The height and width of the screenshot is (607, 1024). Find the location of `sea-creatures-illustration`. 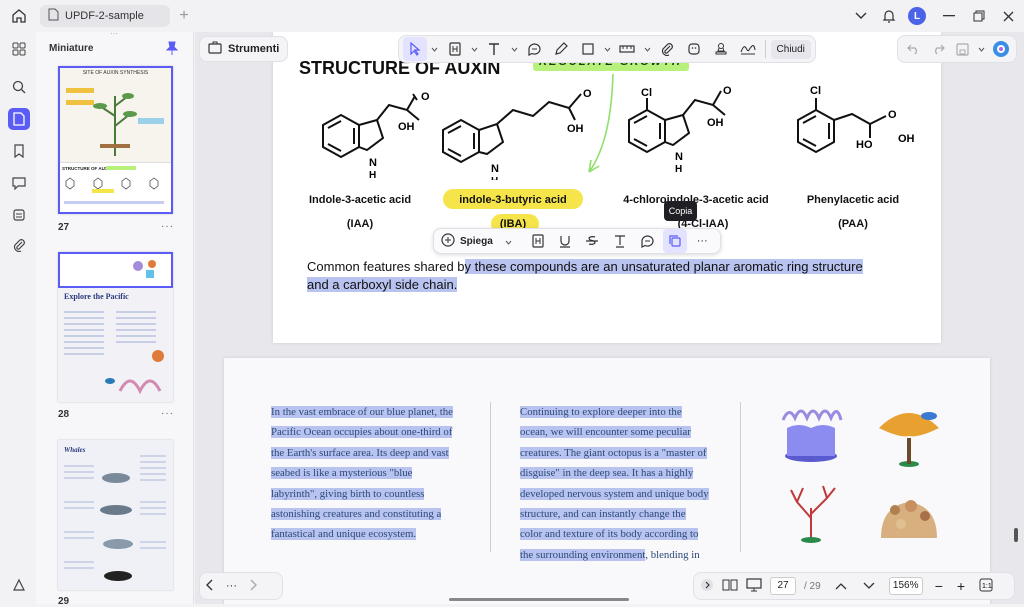

sea-creatures-illustration is located at coordinates (860, 476).